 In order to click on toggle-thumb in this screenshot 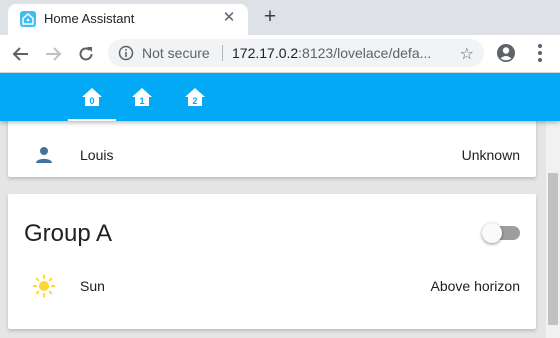, I will do `click(492, 233)`.